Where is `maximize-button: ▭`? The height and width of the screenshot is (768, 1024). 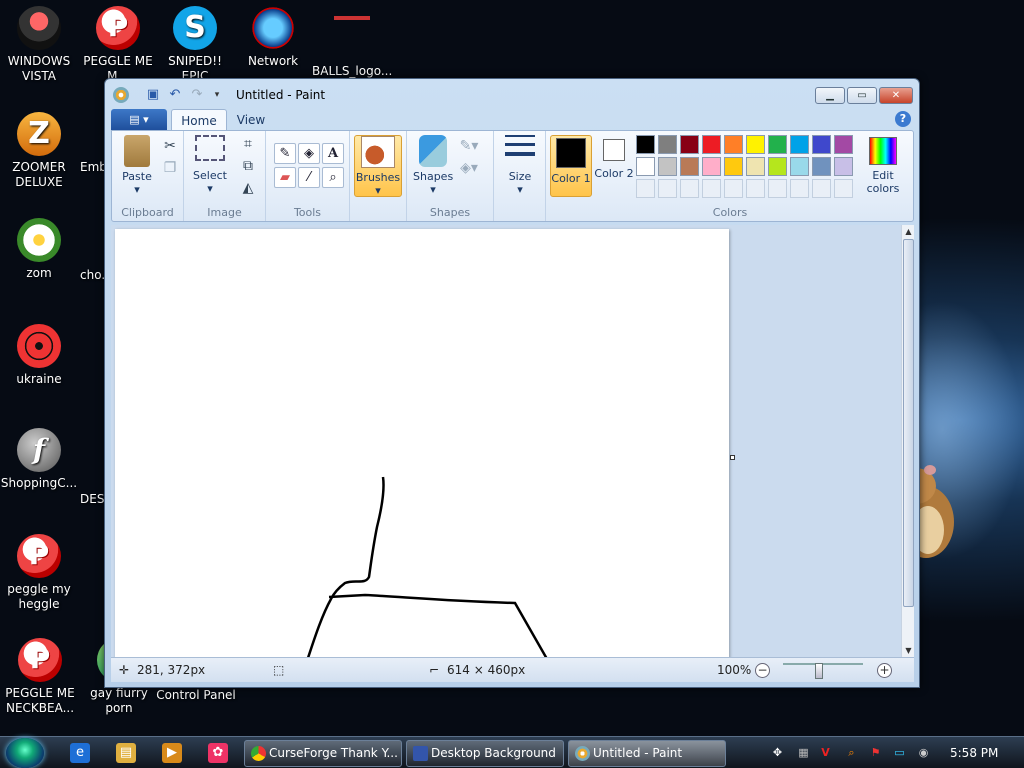
maximize-button: ▭ is located at coordinates (862, 95).